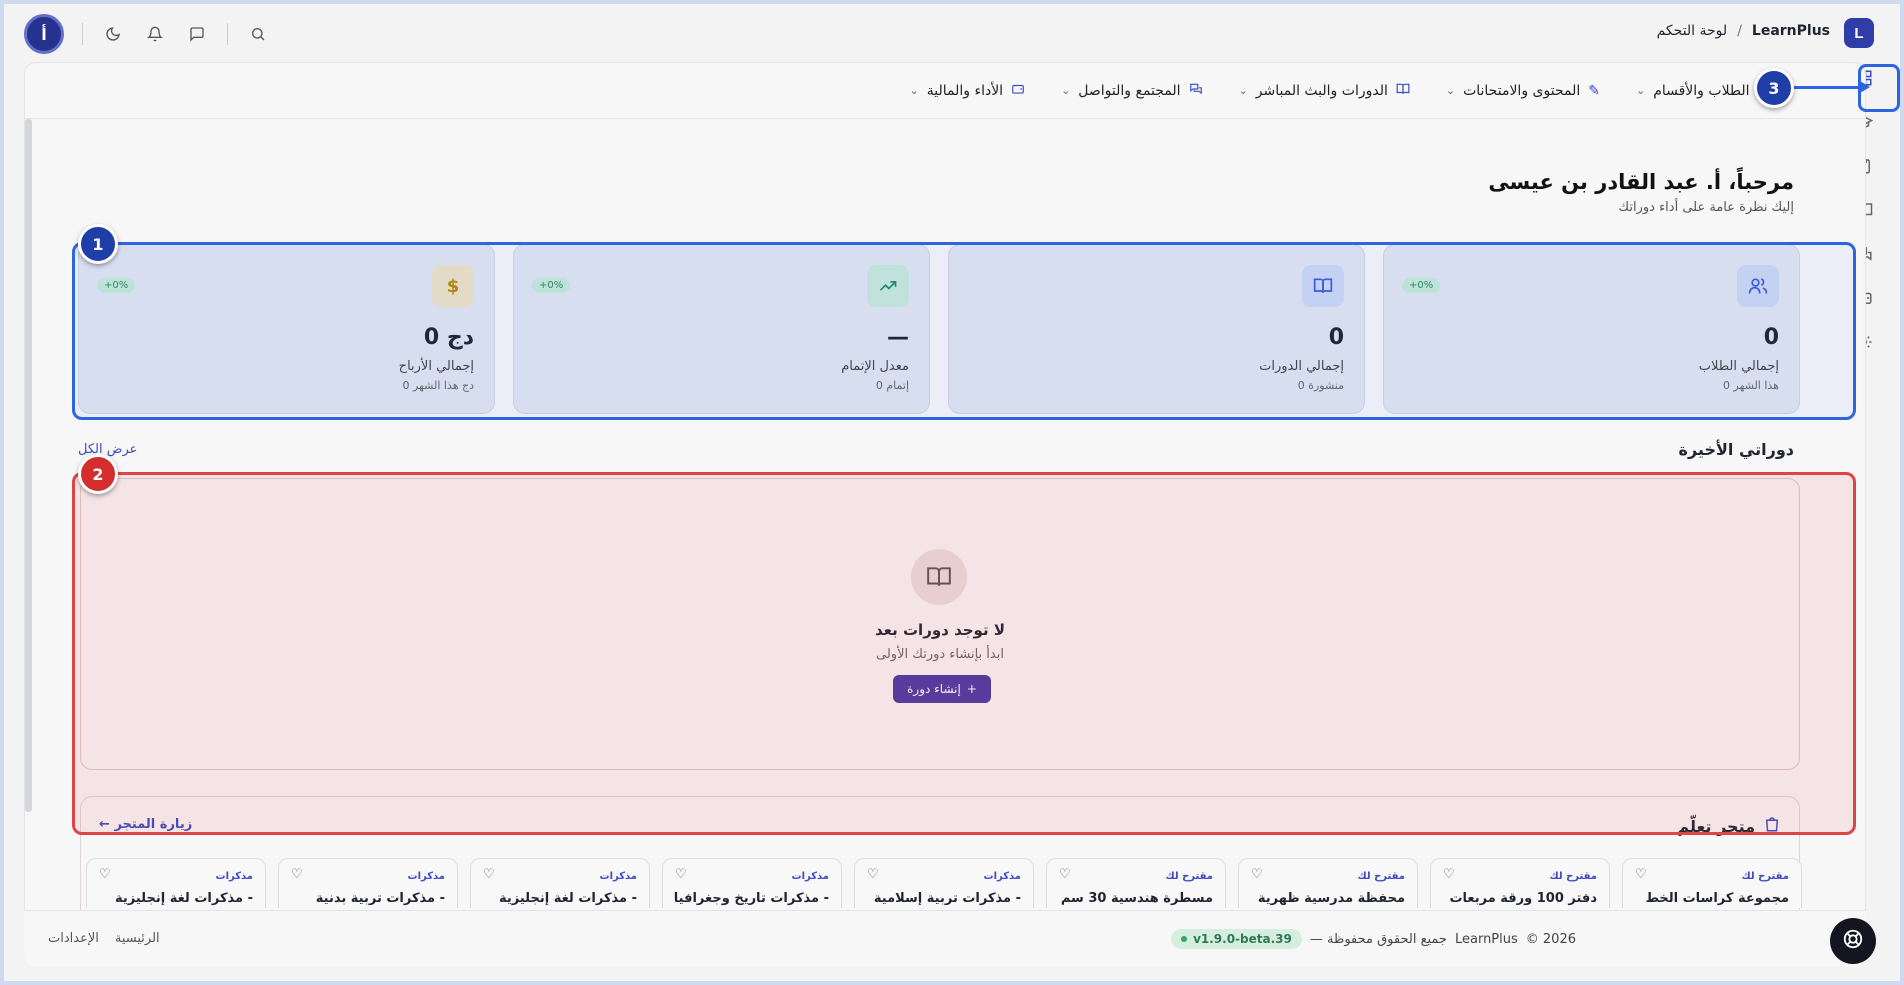 Image resolution: width=1904 pixels, height=985 pixels. What do you see at coordinates (107, 449) in the screenshot?
I see `view-all-link: عرض الكل` at bounding box center [107, 449].